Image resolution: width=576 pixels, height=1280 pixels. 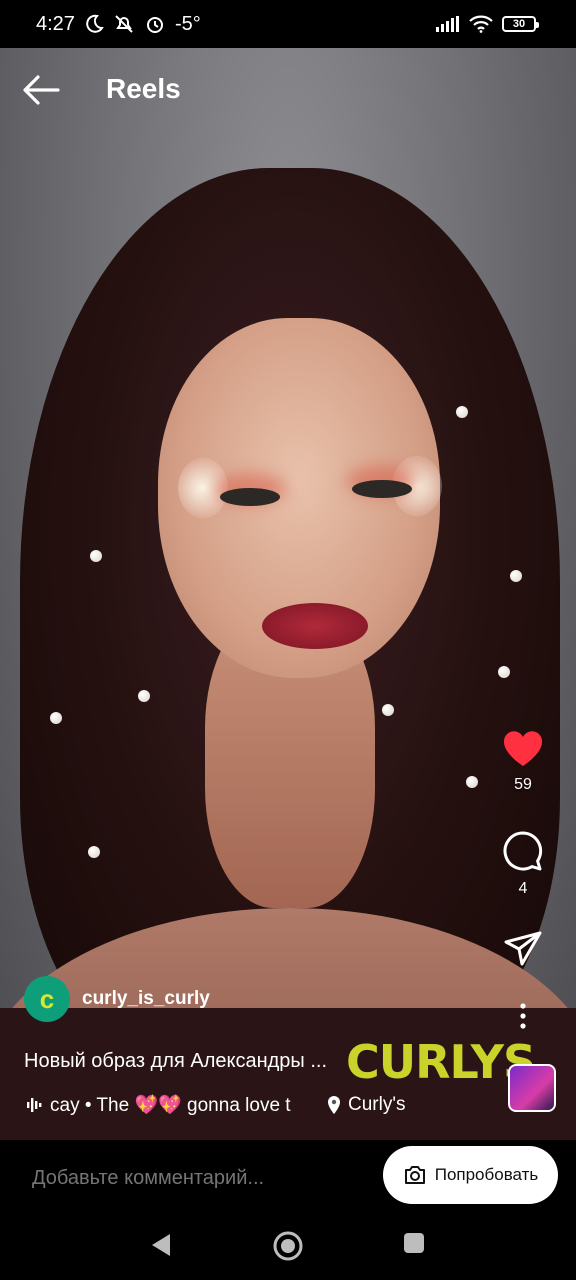 What do you see at coordinates (441, 1062) in the screenshot?
I see `brand-logo: CURLYS` at bounding box center [441, 1062].